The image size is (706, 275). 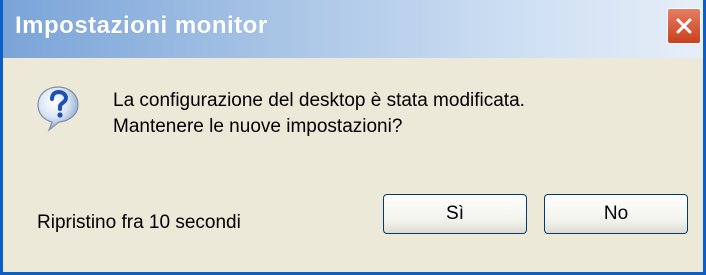 What do you see at coordinates (455, 214) in the screenshot?
I see `yes-button: Sì` at bounding box center [455, 214].